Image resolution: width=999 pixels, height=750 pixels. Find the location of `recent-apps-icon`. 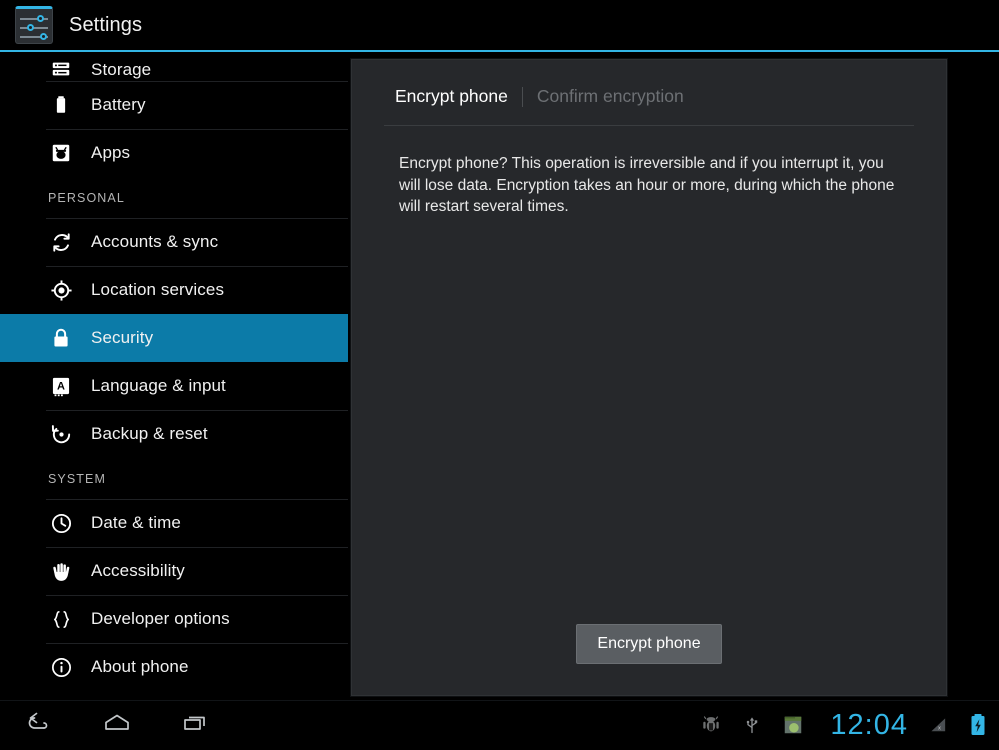

recent-apps-icon is located at coordinates (195, 725).